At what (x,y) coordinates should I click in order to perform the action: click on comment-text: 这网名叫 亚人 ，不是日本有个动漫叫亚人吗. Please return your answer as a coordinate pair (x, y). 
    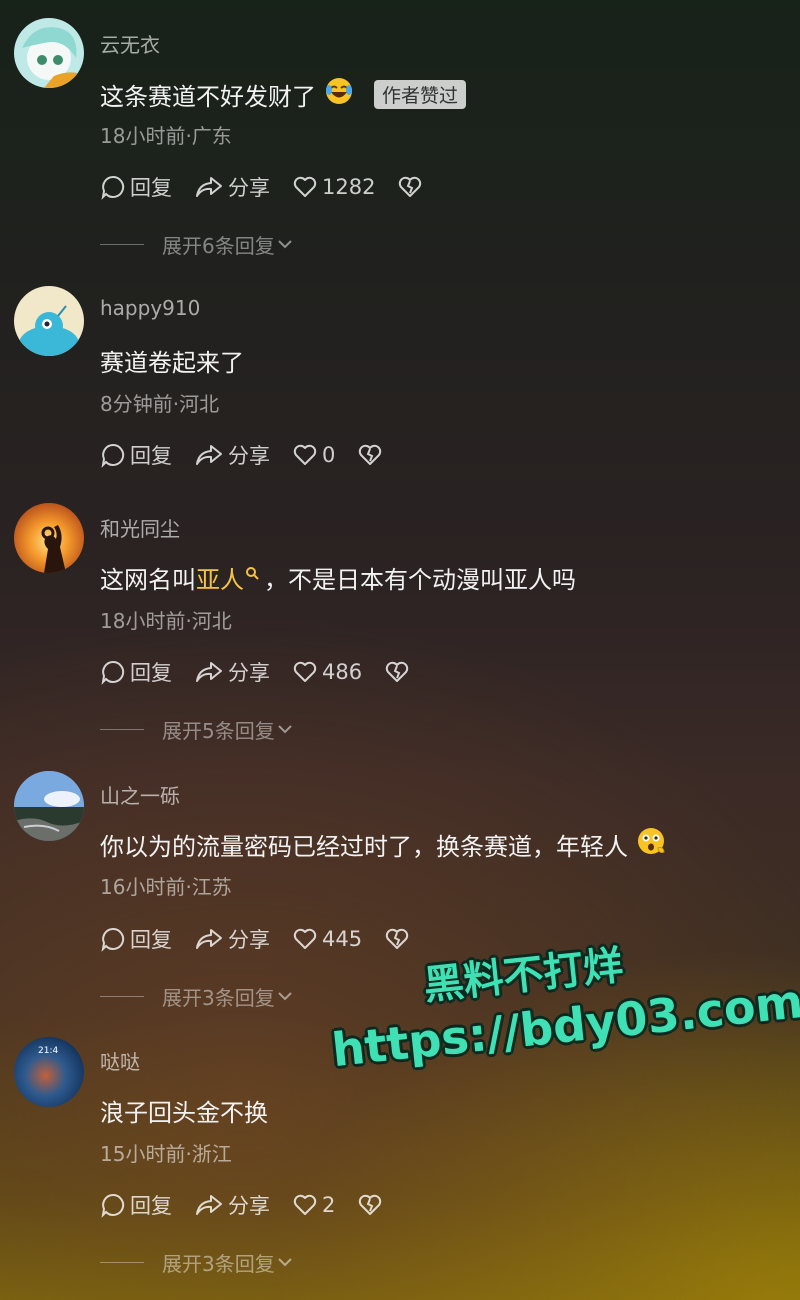
    Looking at the image, I should click on (338, 577).